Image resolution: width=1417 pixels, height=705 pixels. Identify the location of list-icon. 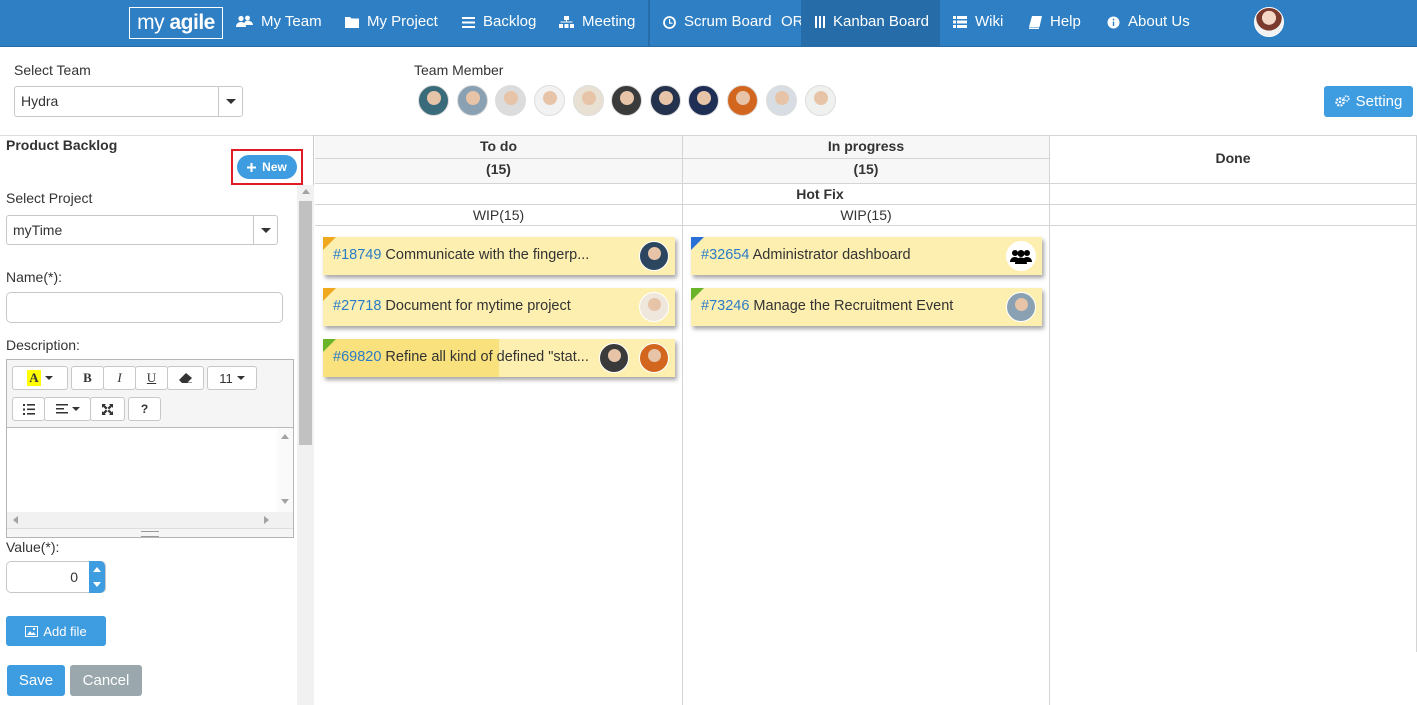
(468, 22).